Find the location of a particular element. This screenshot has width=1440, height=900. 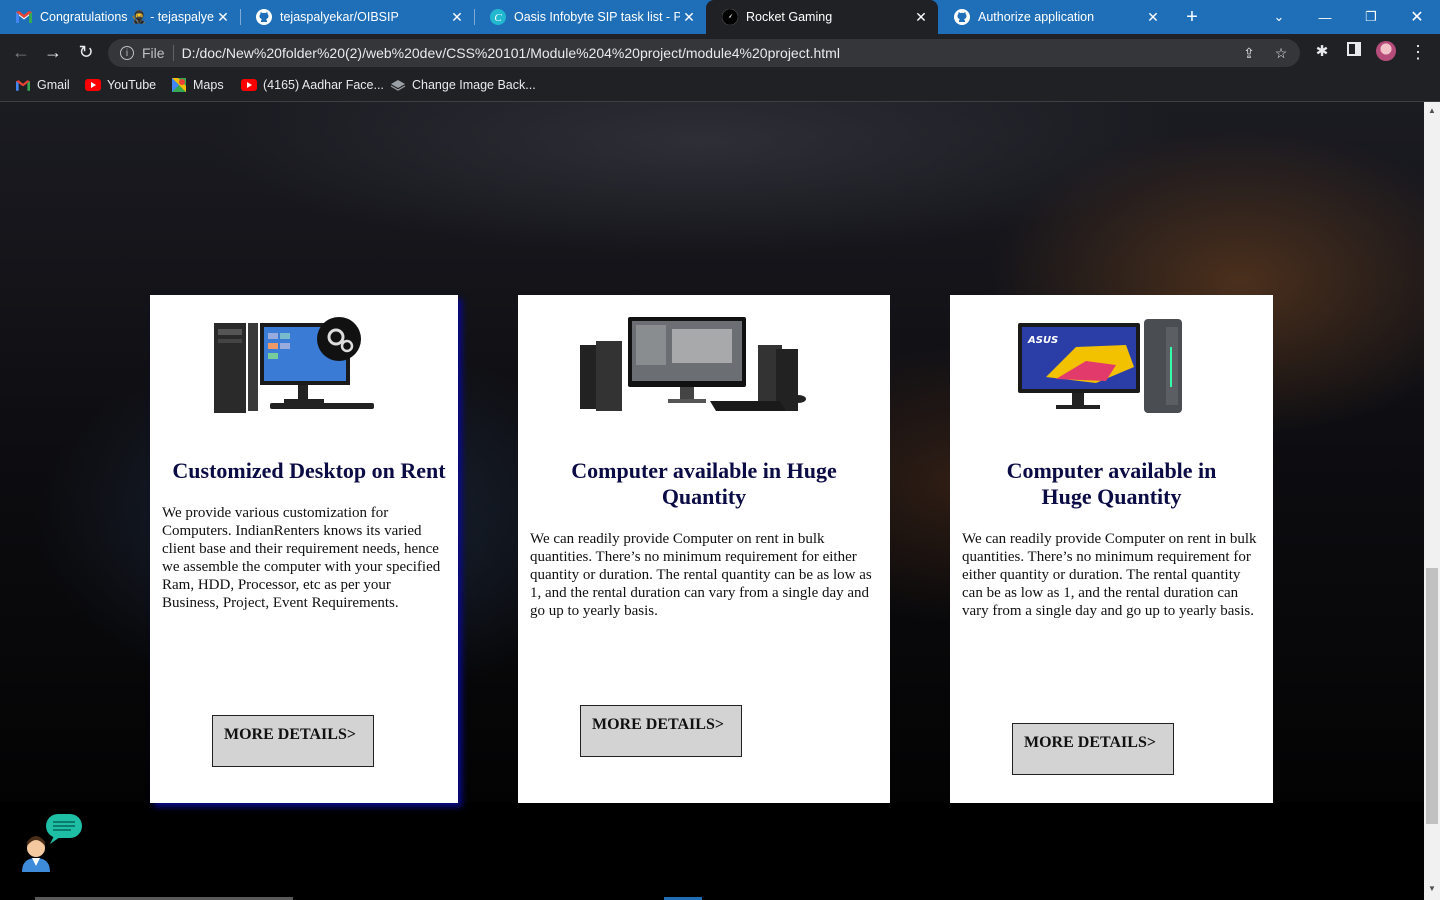

profile-avatar is located at coordinates (1386, 51).